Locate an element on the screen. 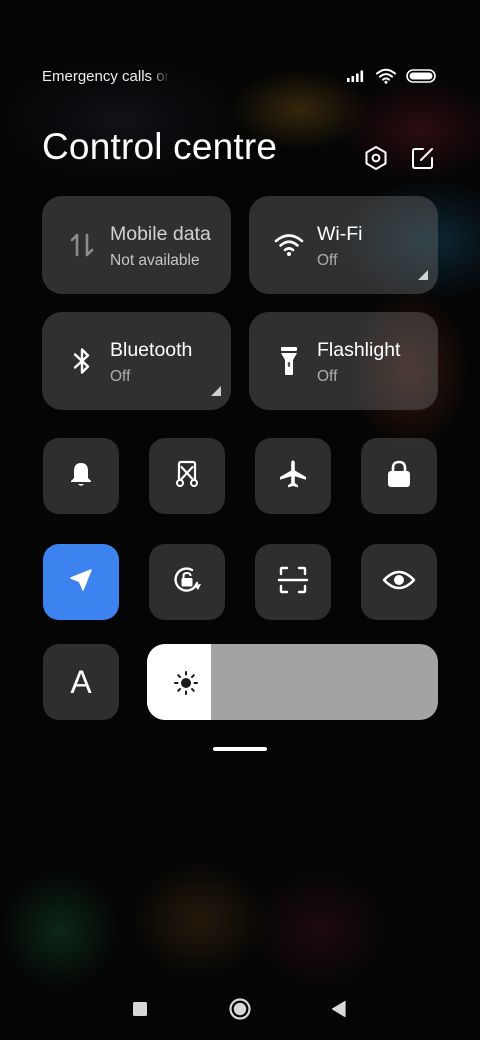 Image resolution: width=480 pixels, height=1040 pixels. back-button is located at coordinates (339, 1011).